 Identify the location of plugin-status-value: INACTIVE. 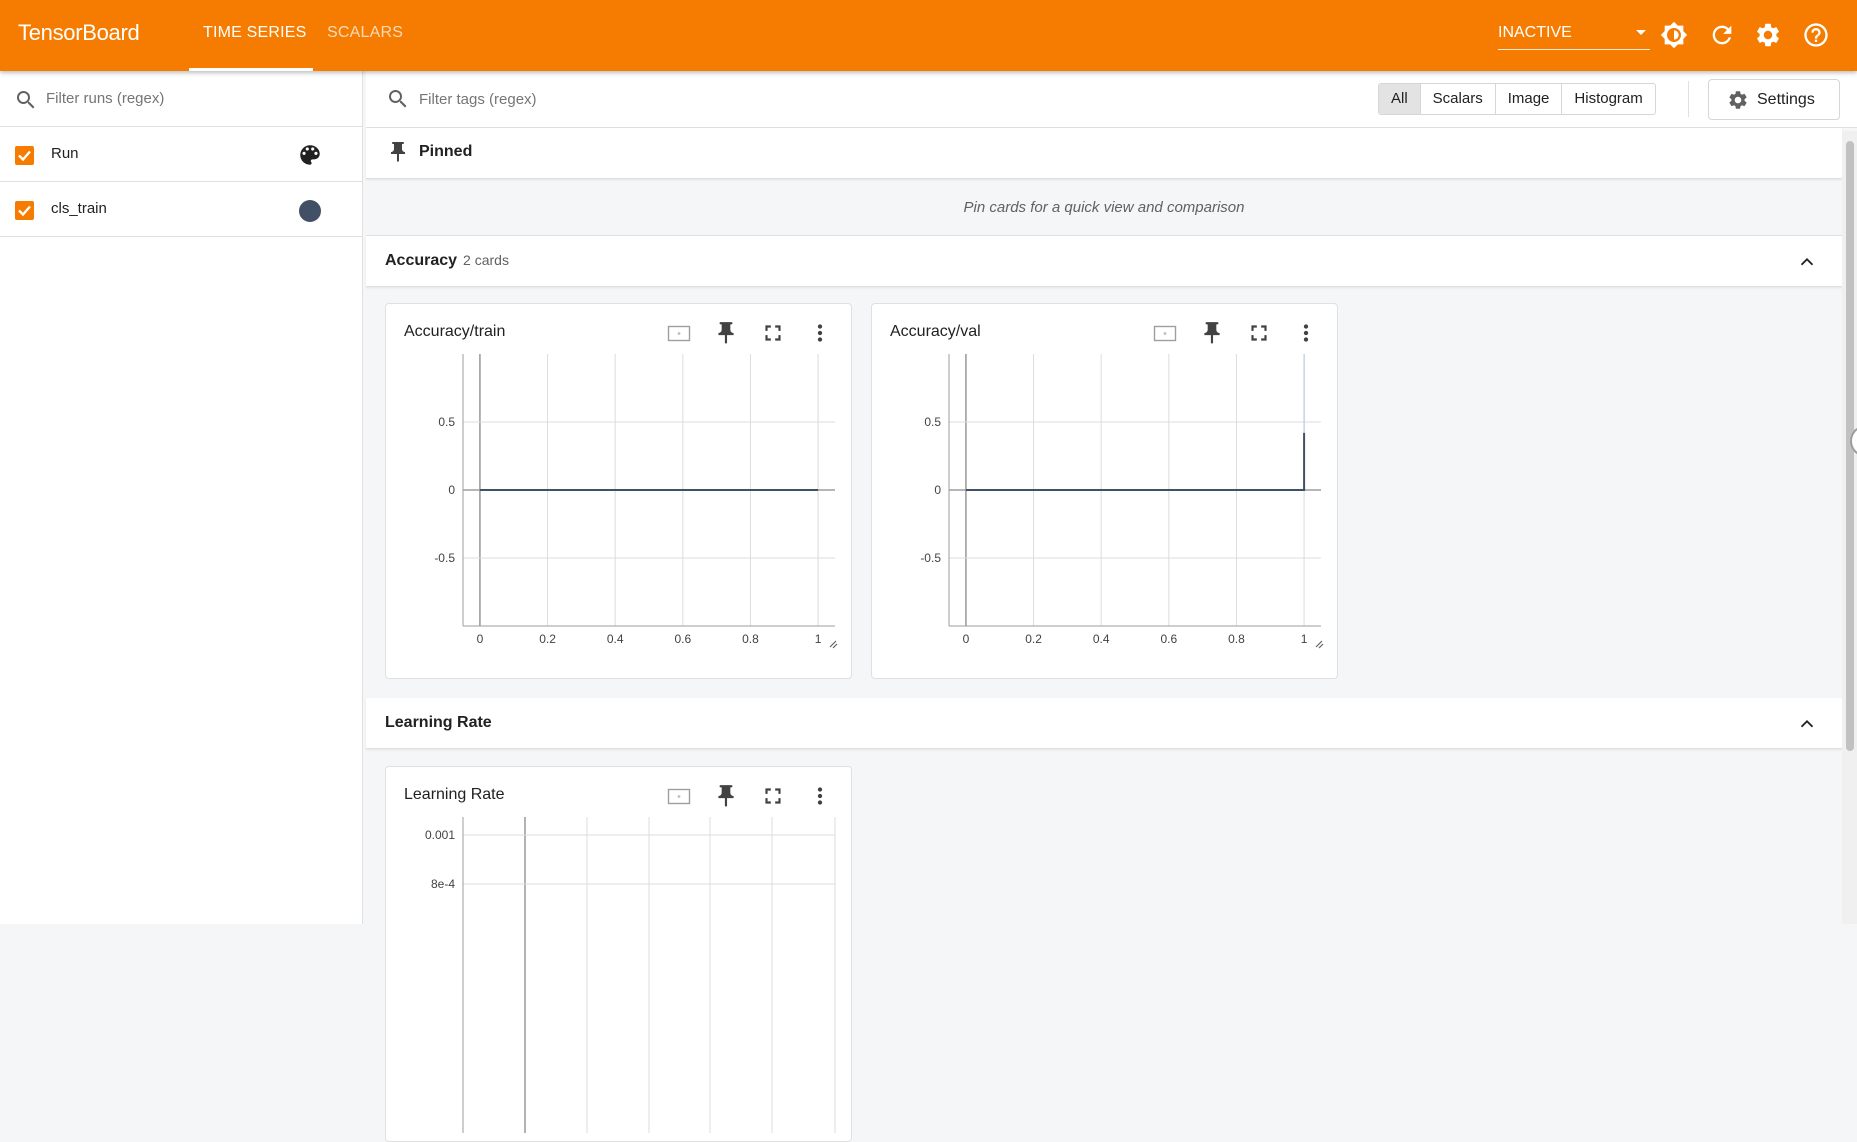
(1535, 32).